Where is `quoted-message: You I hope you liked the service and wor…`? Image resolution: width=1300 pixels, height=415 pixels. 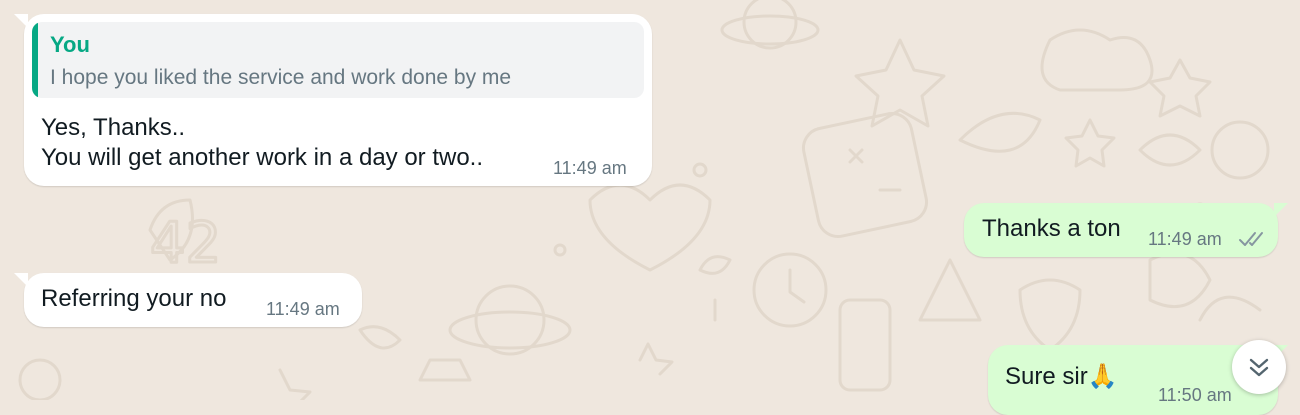
quoted-message: You I hope you liked the service and wor… is located at coordinates (338, 60).